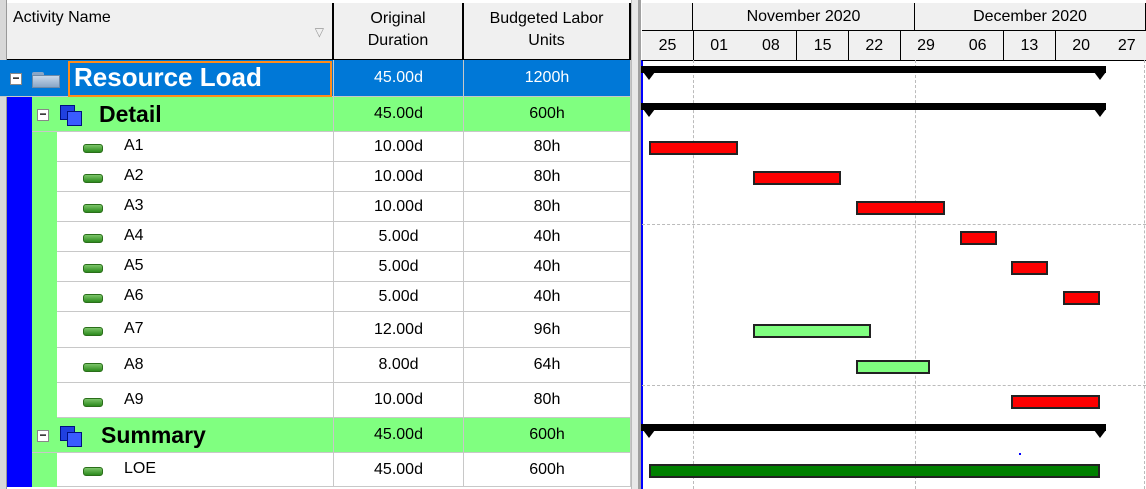  What do you see at coordinates (315, 78) in the screenshot?
I see `table-row: − Resource Load 45.00d 1200h` at bounding box center [315, 78].